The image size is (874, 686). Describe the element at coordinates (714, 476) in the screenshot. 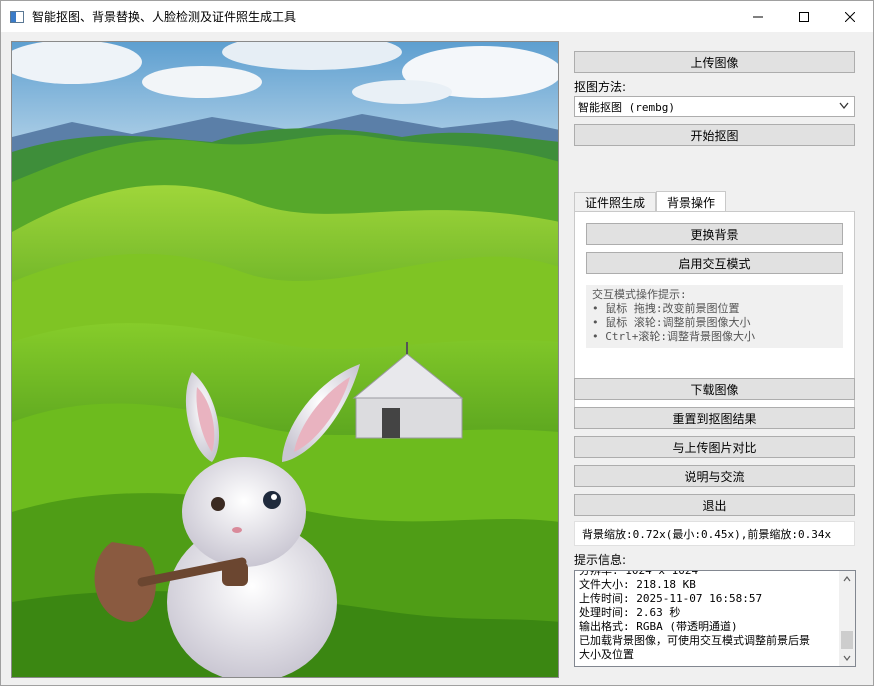

I see `help-button: 说明与交流` at that location.